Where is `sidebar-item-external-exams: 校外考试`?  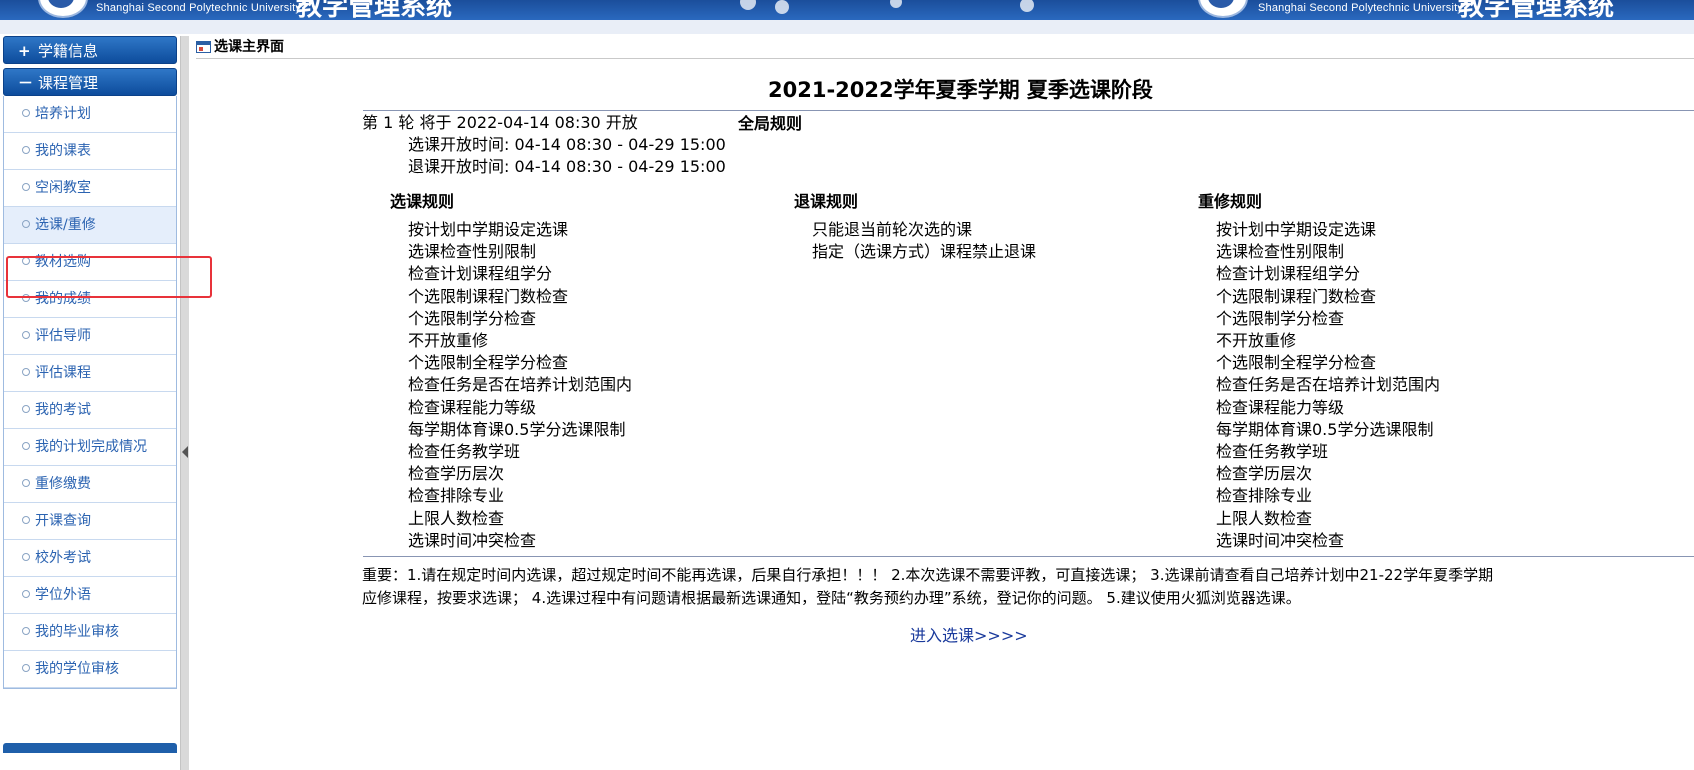 sidebar-item-external-exams: 校外考试 is located at coordinates (90, 558).